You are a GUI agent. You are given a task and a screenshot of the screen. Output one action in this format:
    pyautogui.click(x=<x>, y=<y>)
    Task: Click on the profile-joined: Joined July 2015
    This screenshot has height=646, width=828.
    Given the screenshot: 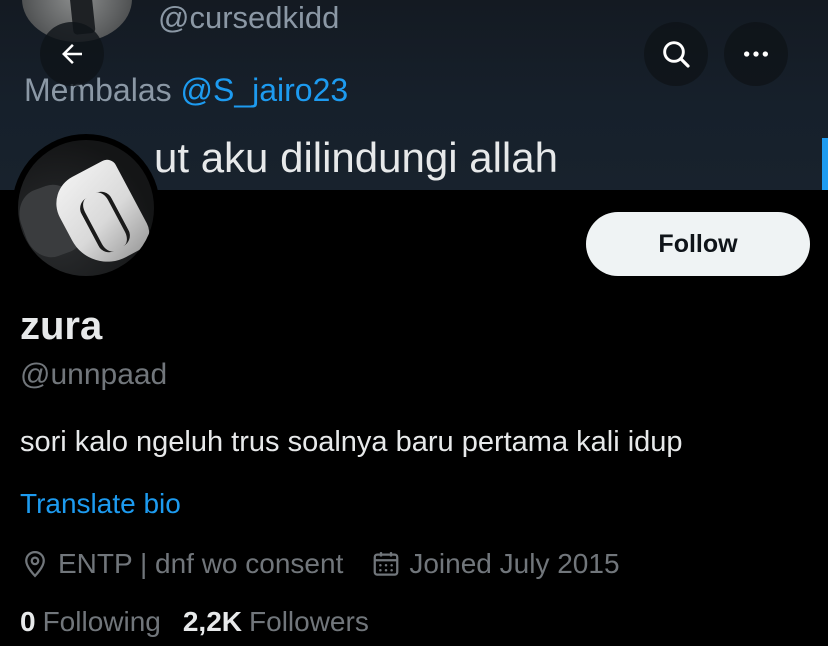 What is the action you would take?
    pyautogui.click(x=495, y=564)
    